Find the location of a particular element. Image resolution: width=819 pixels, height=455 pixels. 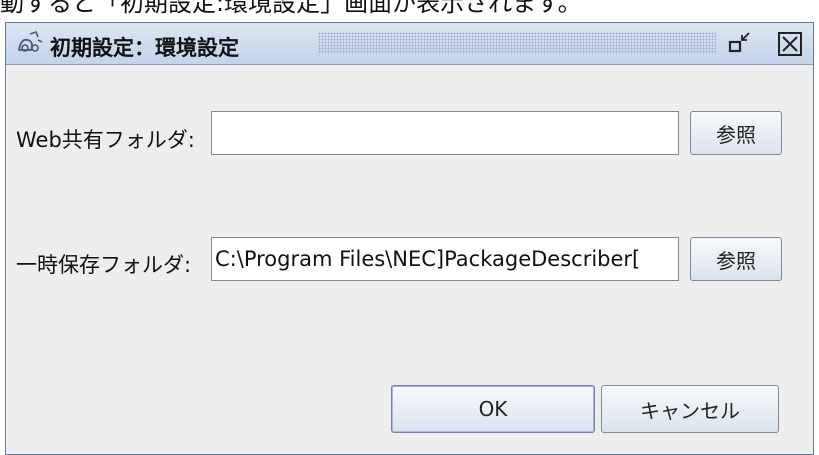

app-icon is located at coordinates (30, 41).